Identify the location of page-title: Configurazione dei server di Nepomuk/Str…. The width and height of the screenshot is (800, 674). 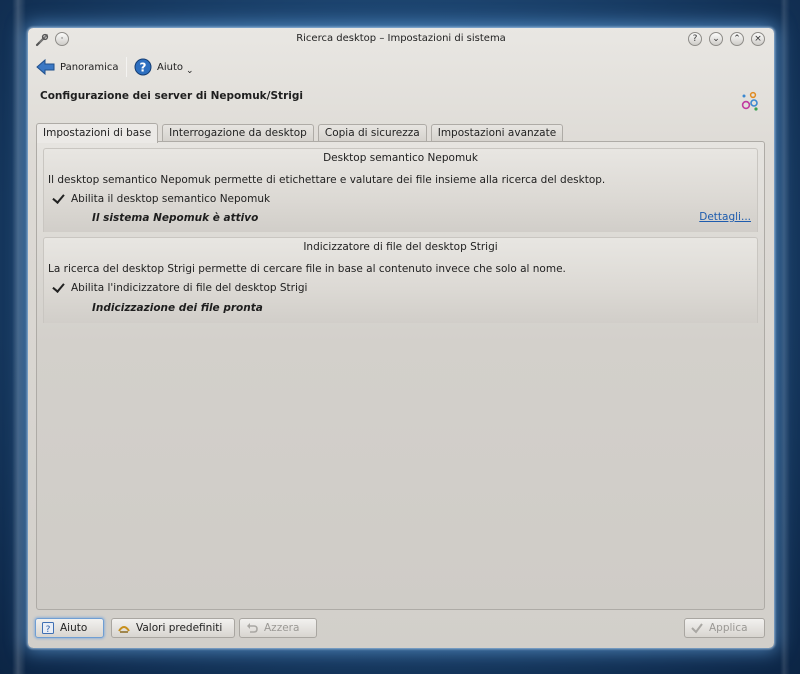
(171, 96).